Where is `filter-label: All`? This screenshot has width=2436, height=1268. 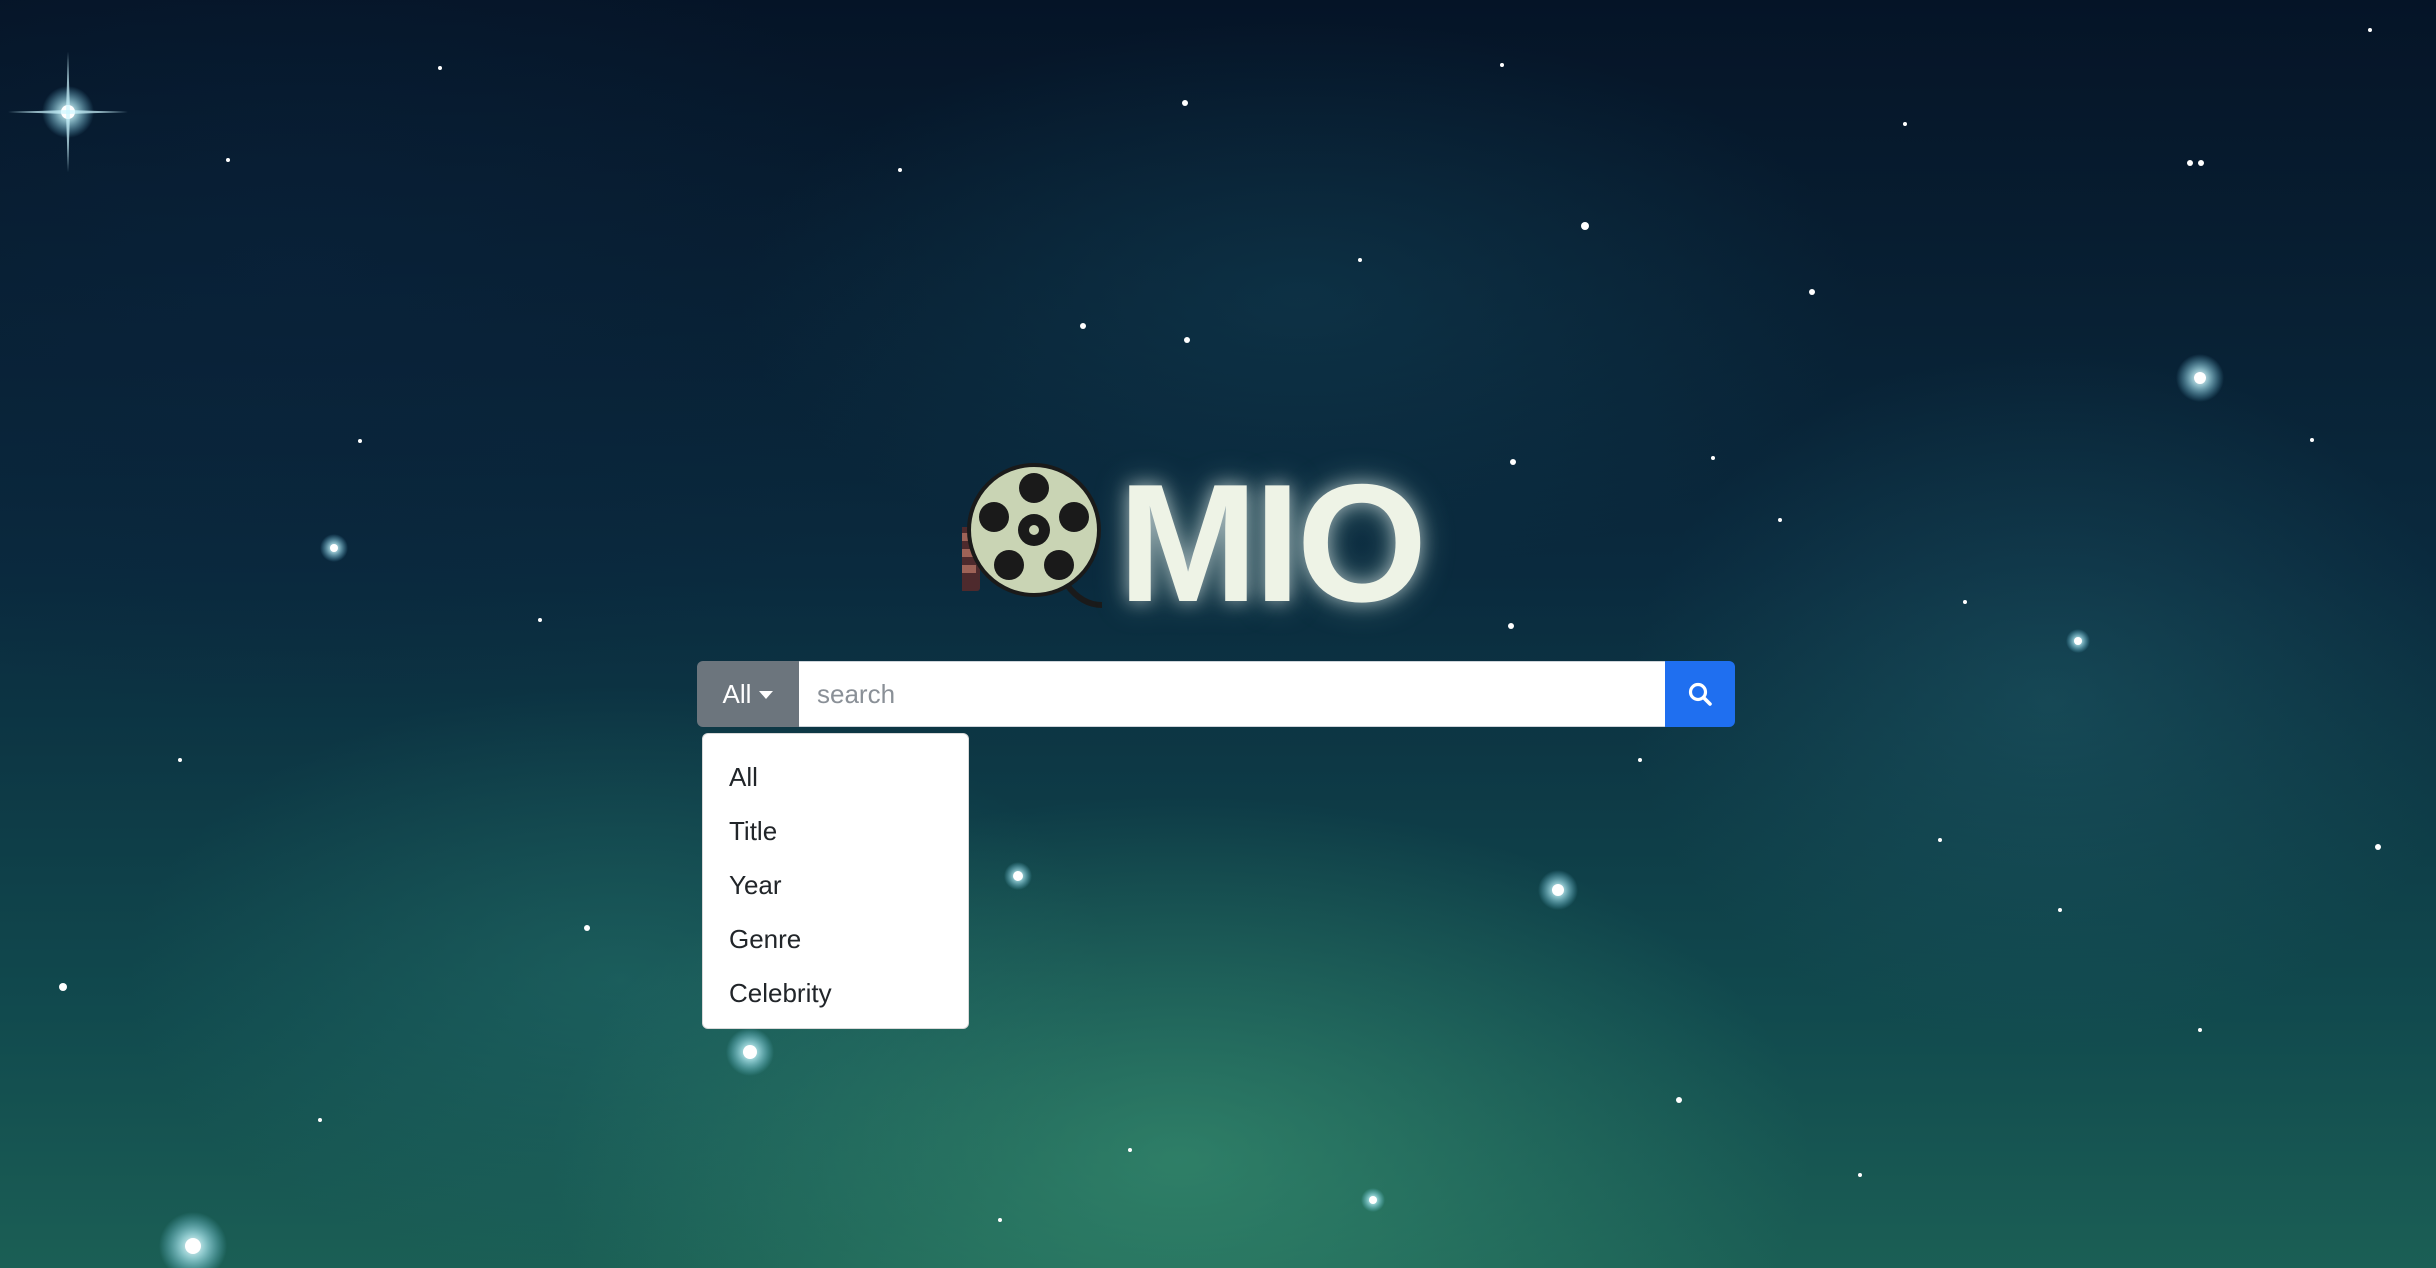 filter-label: All is located at coordinates (737, 693).